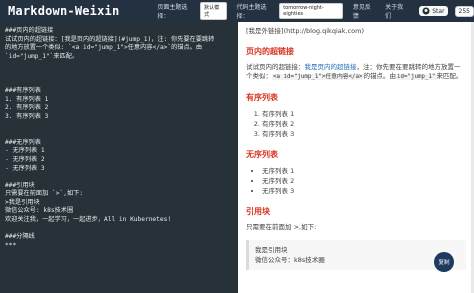 Image resolution: width=474 pixels, height=293 pixels. What do you see at coordinates (119, 57) in the screenshot?
I see `editor-line: `id="jump_1"`来匹配。` at bounding box center [119, 57].